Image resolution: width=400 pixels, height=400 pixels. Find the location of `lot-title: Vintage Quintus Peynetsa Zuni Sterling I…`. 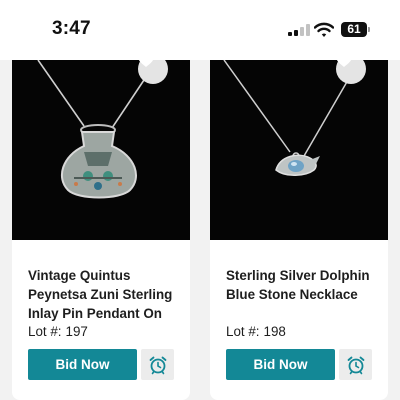

lot-title: Vintage Quintus Peynetsa Zuni Sterling I… is located at coordinates (106, 294).